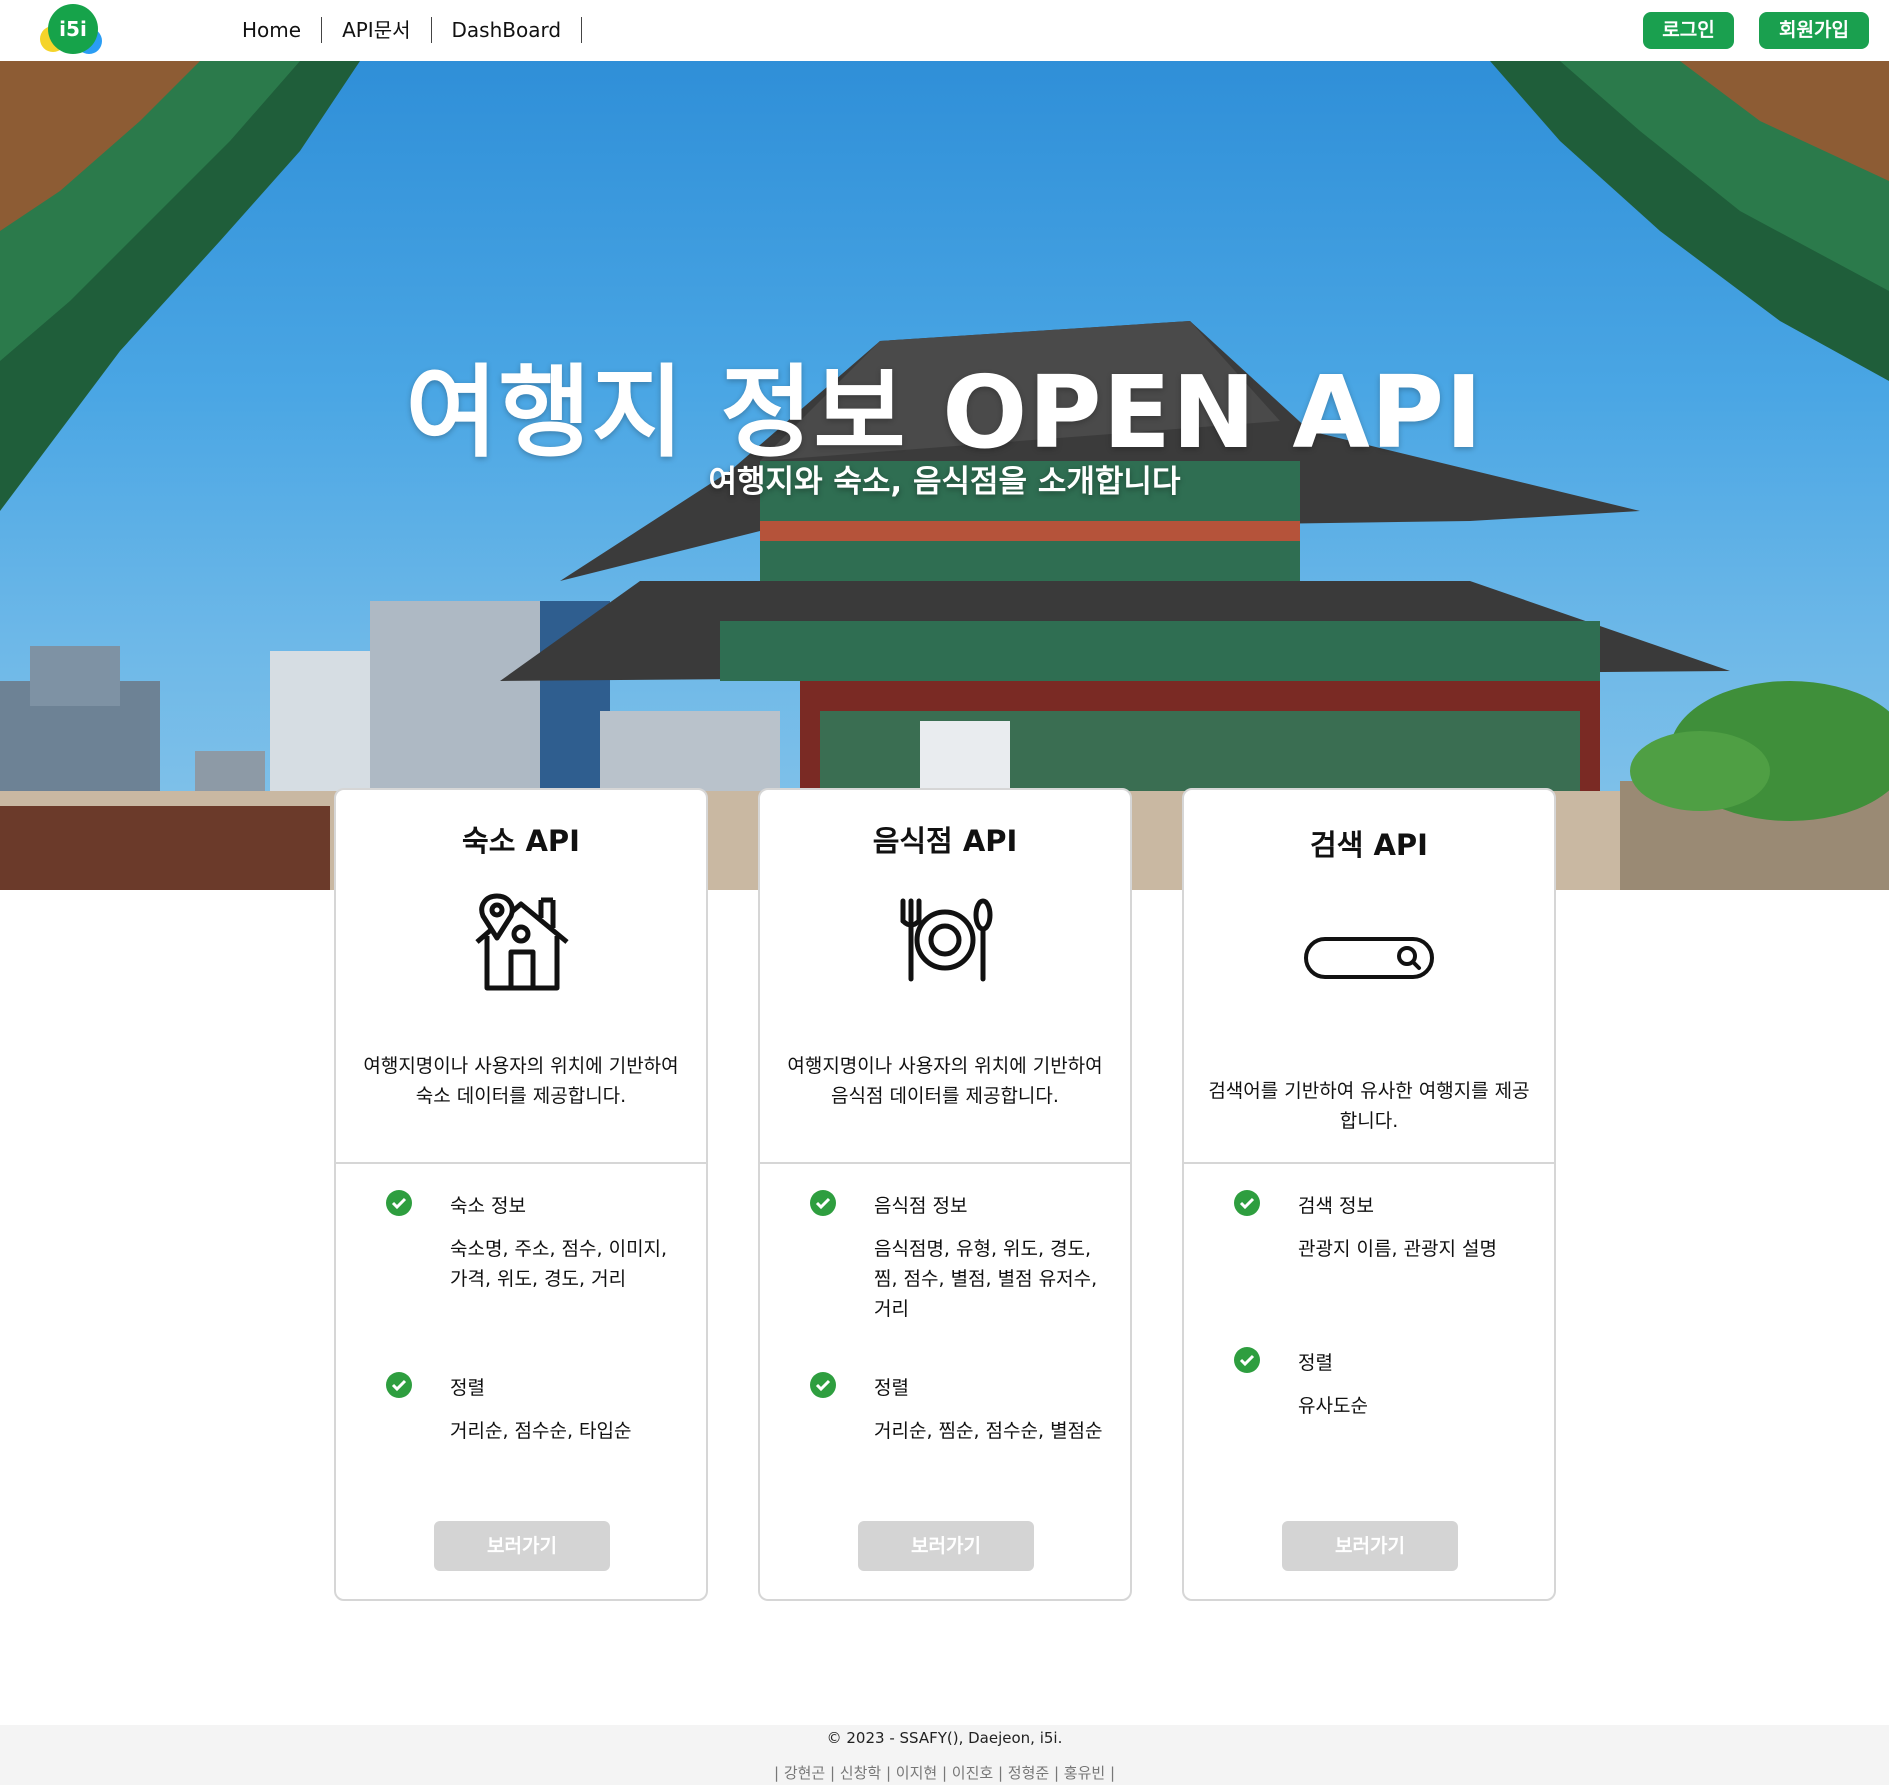  Describe the element at coordinates (521, 841) in the screenshot. I see `card-title: 숙소 API` at that location.